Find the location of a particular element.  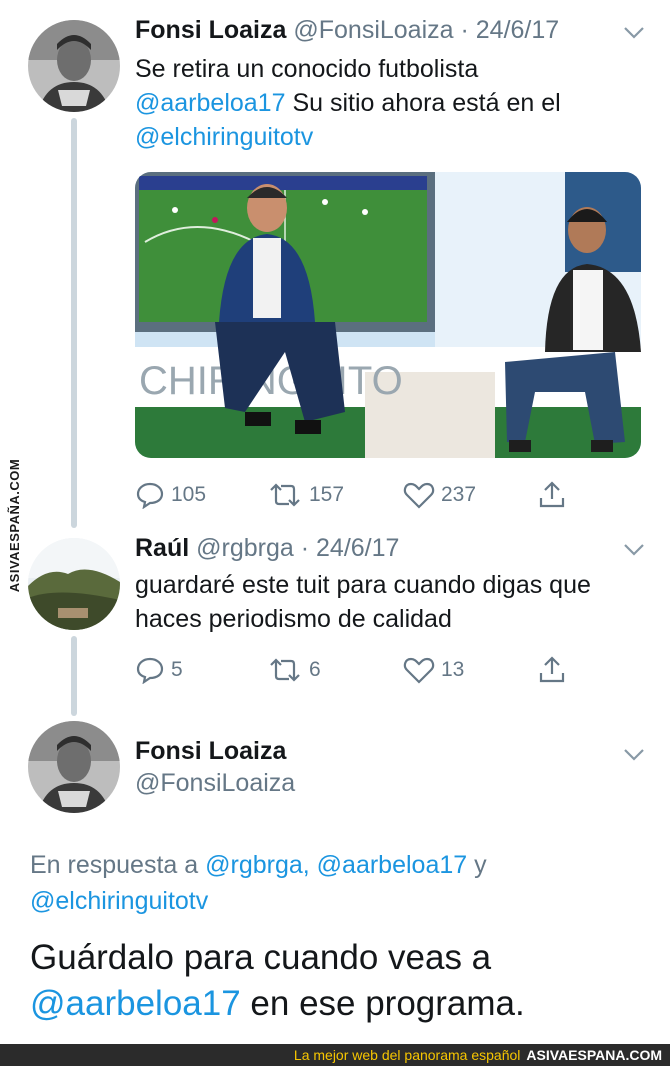

like-button: 237 is located at coordinates (439, 495).